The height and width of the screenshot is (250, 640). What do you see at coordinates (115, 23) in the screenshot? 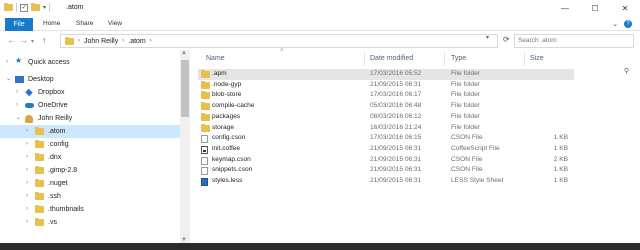
I see `tab-view: View` at bounding box center [115, 23].